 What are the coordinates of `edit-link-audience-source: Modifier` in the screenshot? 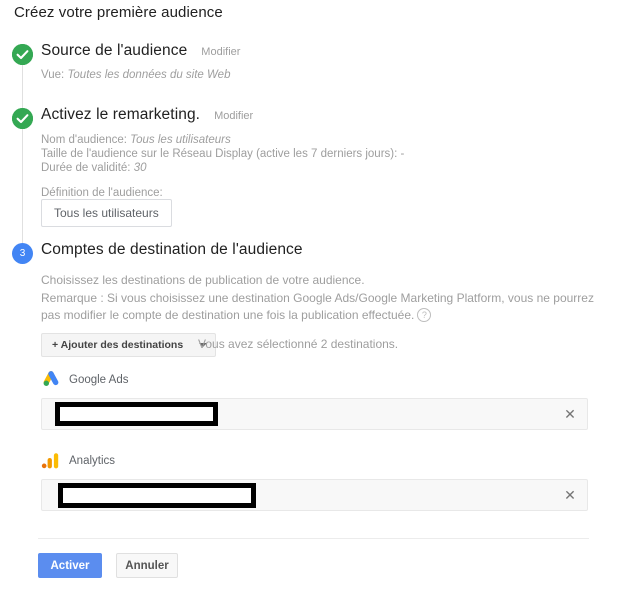 It's located at (220, 52).